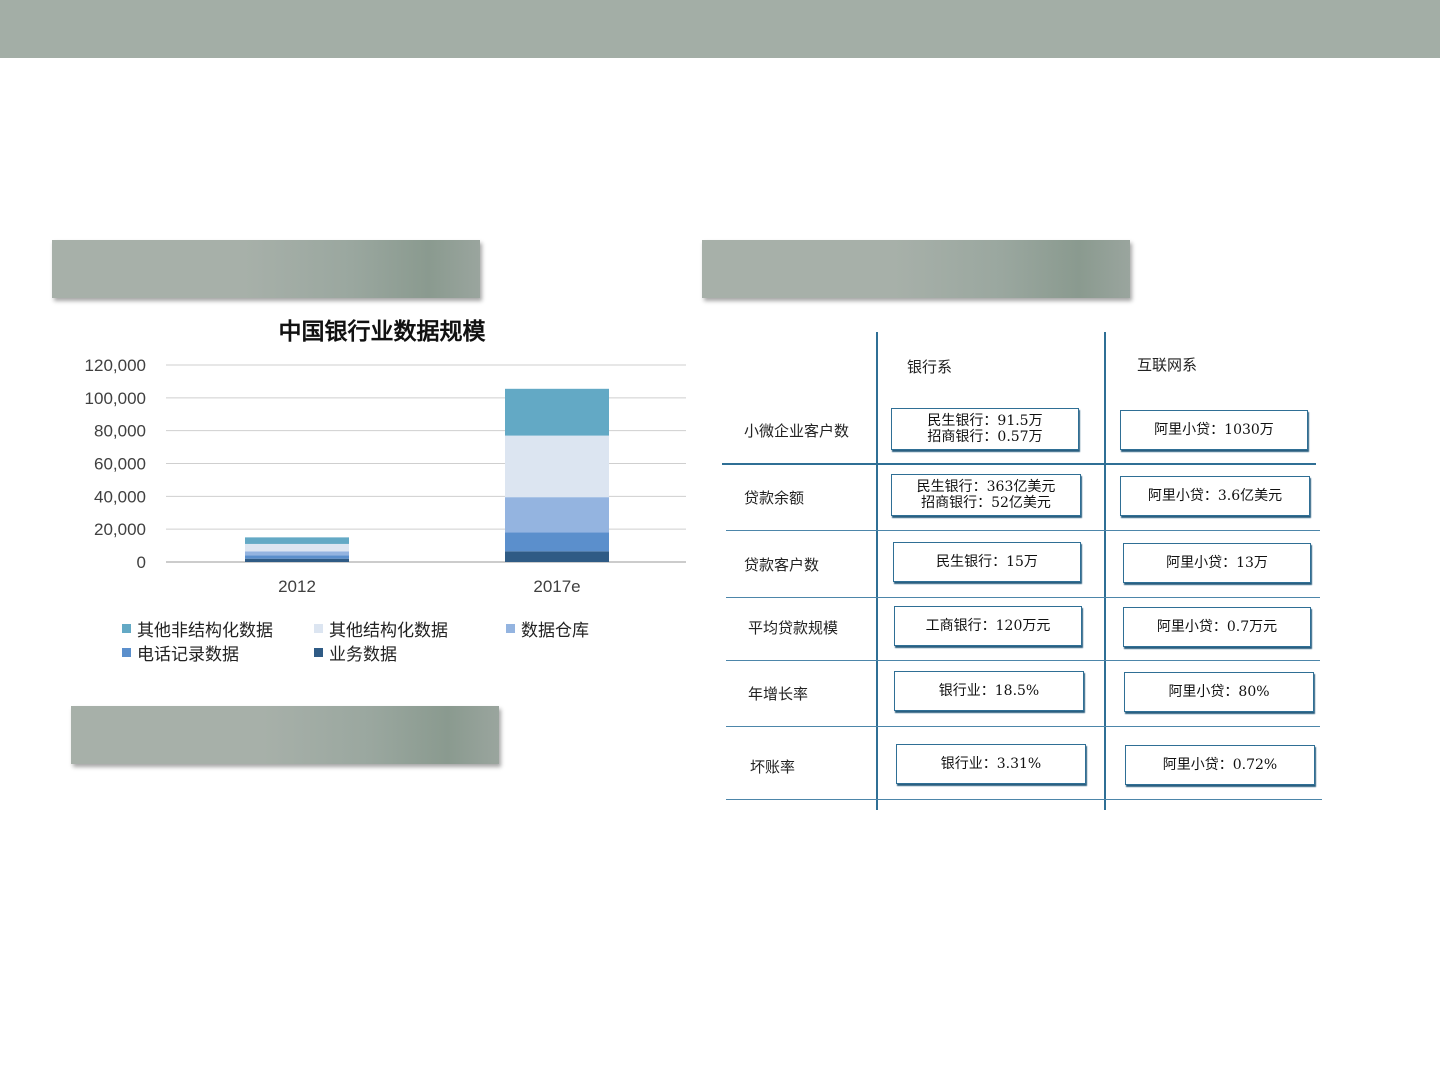  Describe the element at coordinates (986, 503) in the screenshot. I see `bank-value: 招商银行：52亿美元` at that location.